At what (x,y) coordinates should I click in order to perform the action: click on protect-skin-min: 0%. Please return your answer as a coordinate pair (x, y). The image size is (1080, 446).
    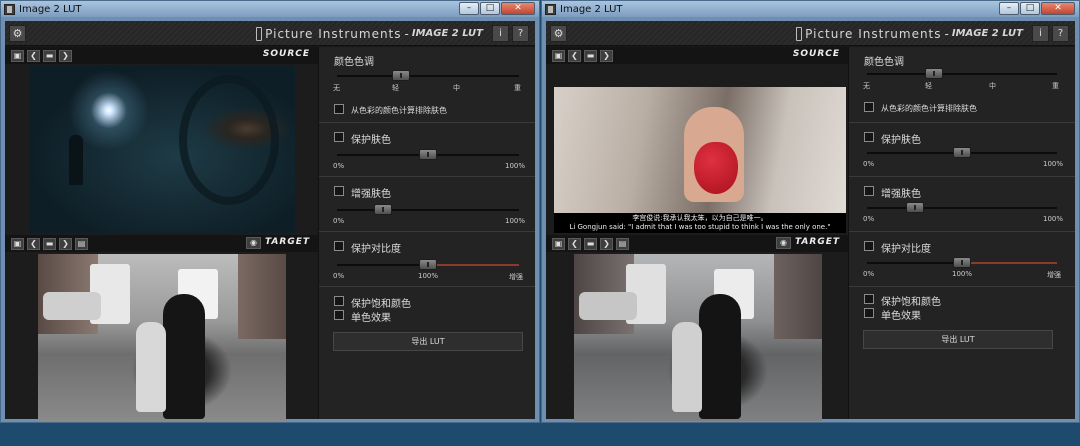
    Looking at the image, I should click on (869, 164).